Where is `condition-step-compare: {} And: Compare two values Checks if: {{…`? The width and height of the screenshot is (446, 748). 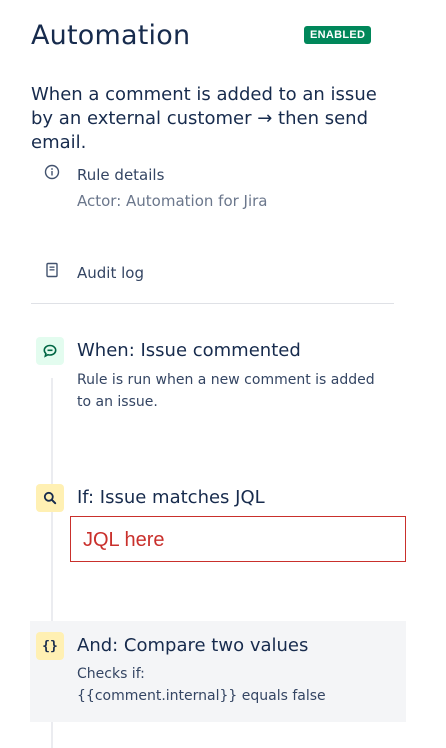 condition-step-compare: {} And: Compare two values Checks if: {{… is located at coordinates (222, 672).